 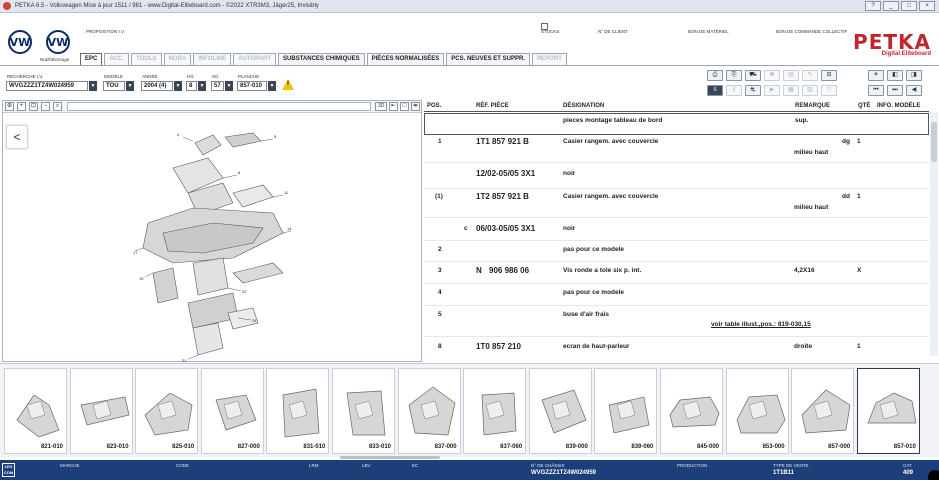 What do you see at coordinates (255, 59) in the screenshot?
I see `tab-autopart: AUTOPART` at bounding box center [255, 59].